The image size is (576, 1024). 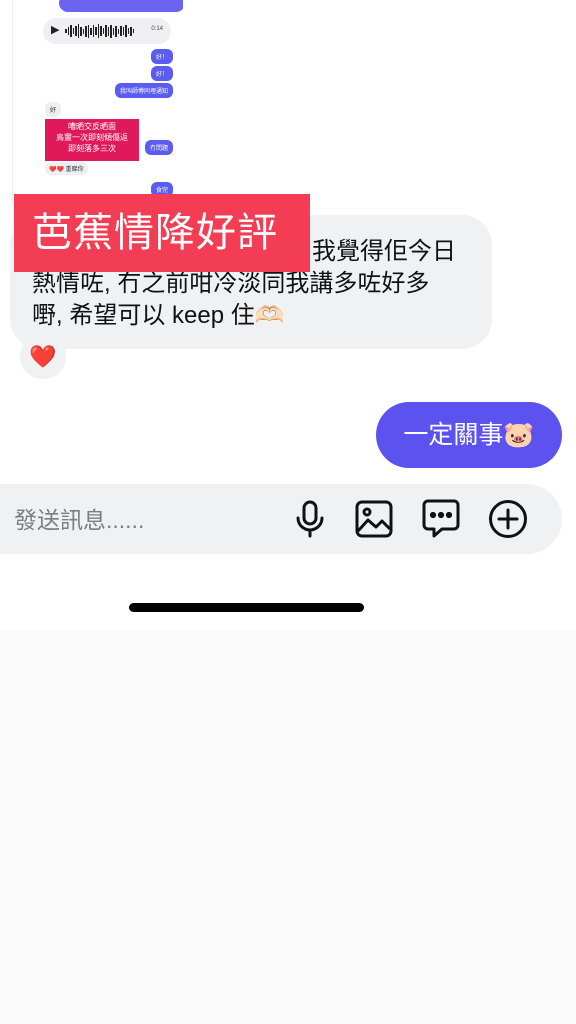 I want to click on message-line: 嘢, 希望可以 keep 住🫶🏻, so click(x=158, y=315).